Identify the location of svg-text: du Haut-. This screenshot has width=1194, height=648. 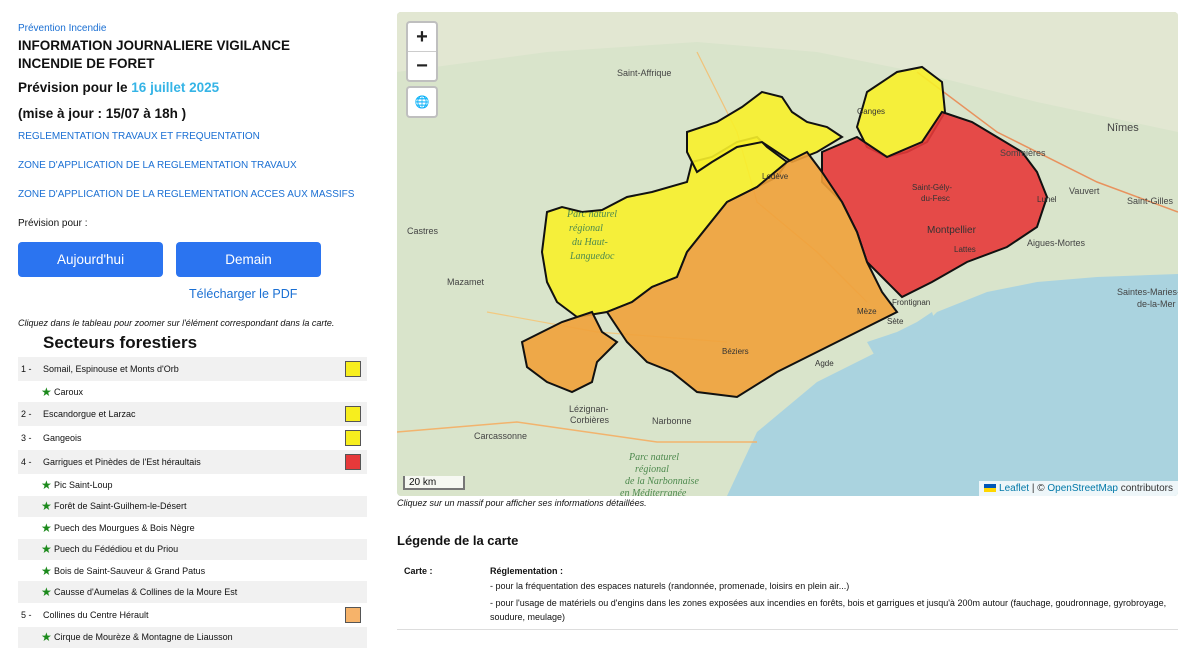
(590, 242).